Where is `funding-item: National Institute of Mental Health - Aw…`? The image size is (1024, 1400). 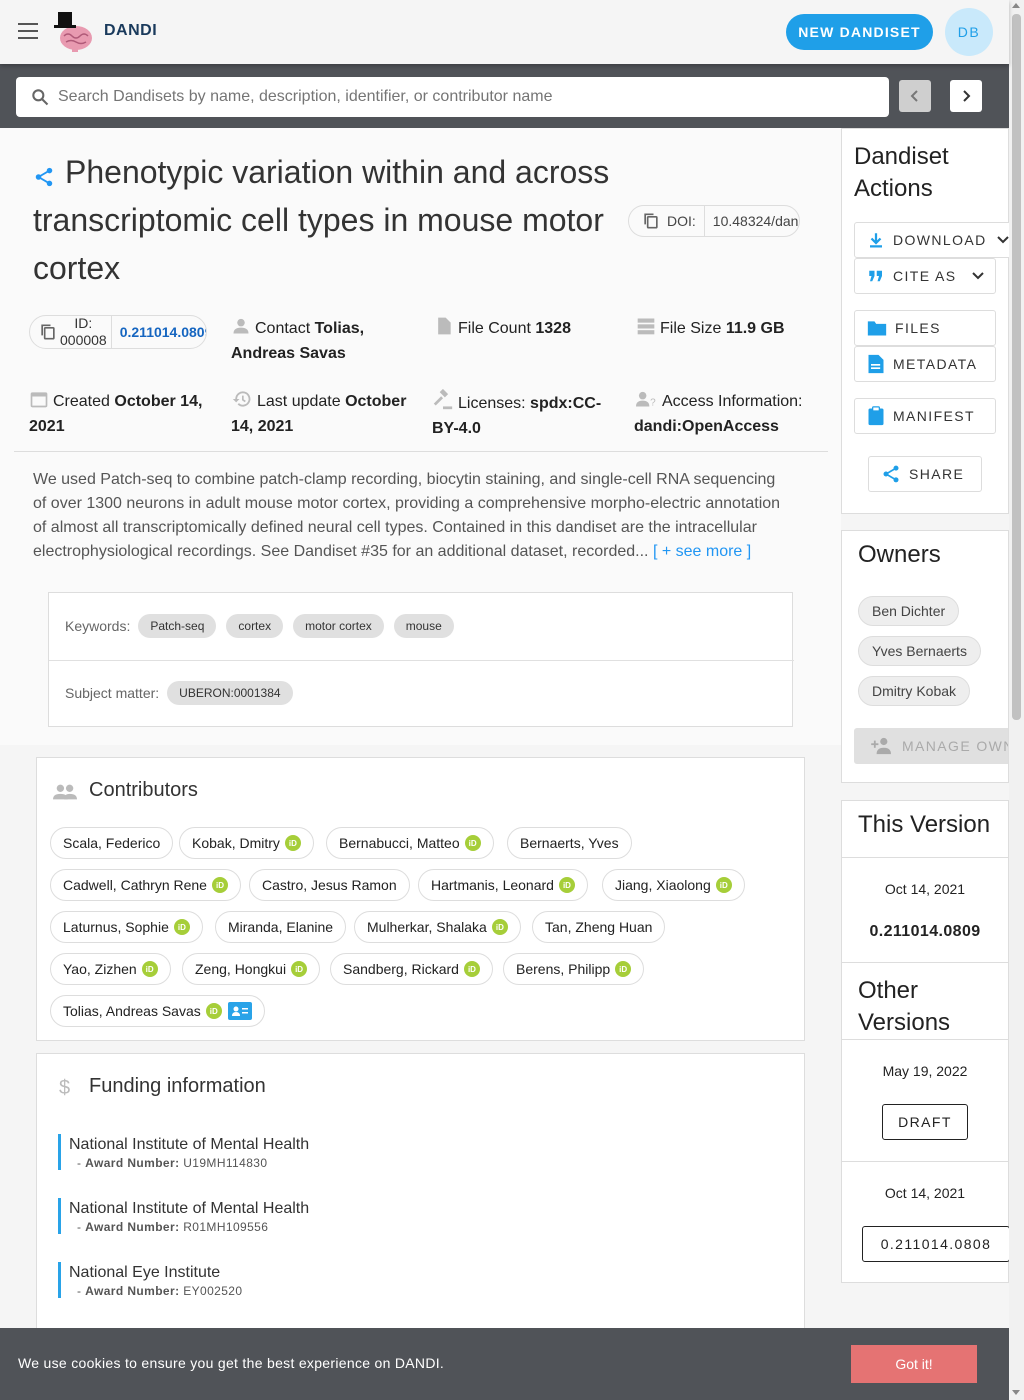 funding-item: National Institute of Mental Health - Aw… is located at coordinates (183, 1152).